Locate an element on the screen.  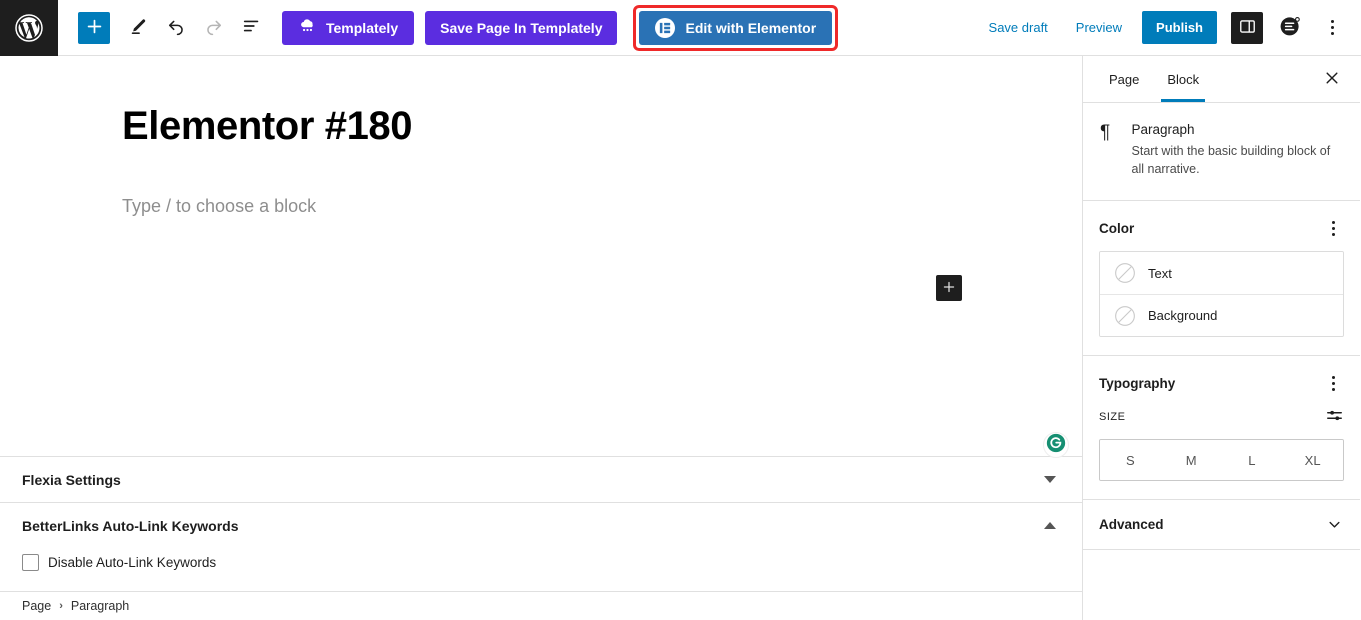
toolbar-right-group: Save draft Preview Publish is located at coordinates (1169, 28).